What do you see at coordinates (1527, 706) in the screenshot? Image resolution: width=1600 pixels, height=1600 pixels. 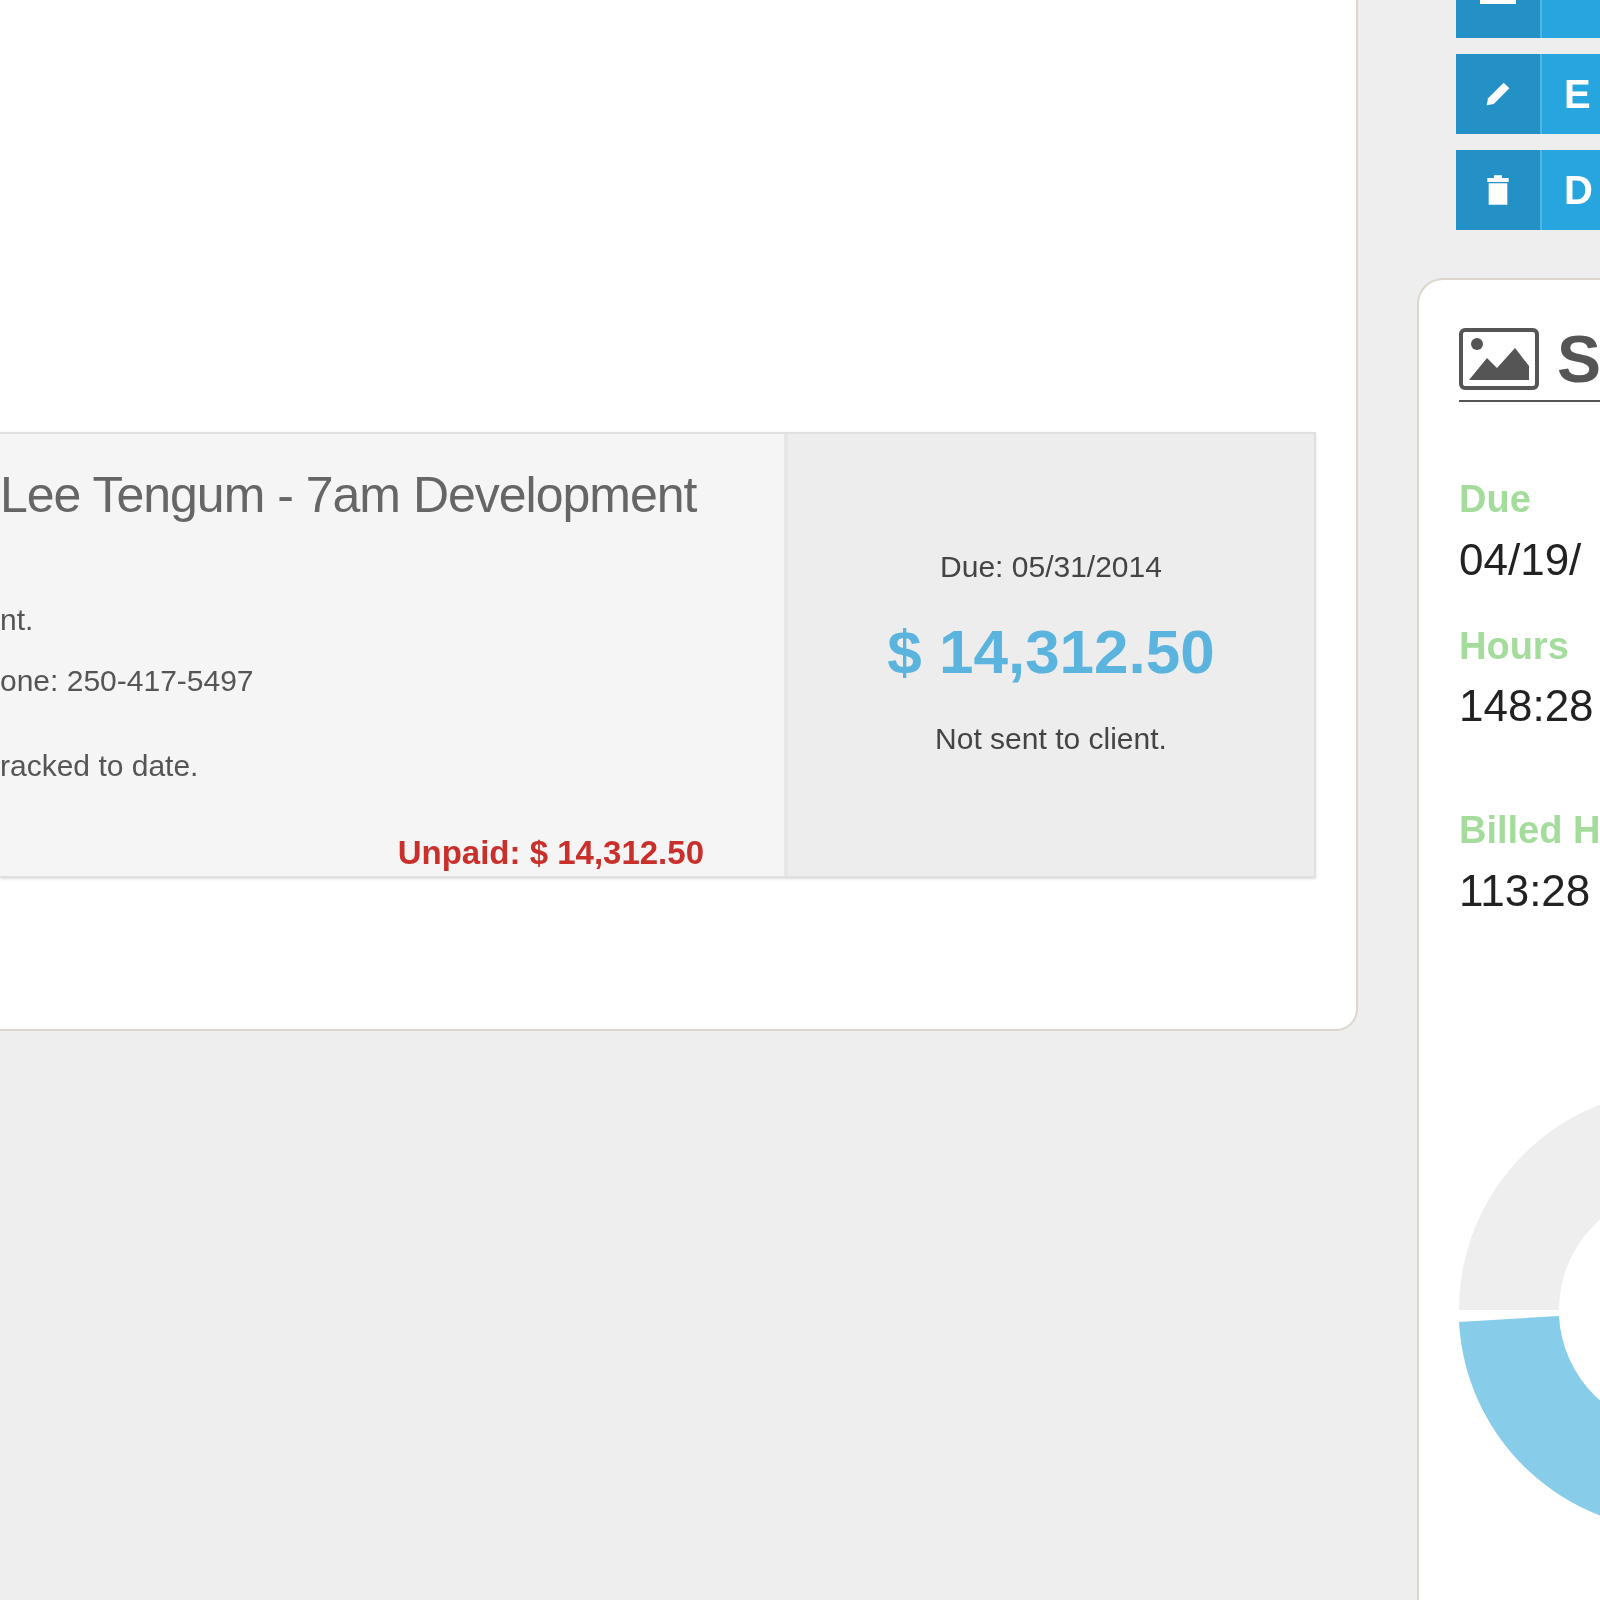 I see `stat-value: 148:28` at bounding box center [1527, 706].